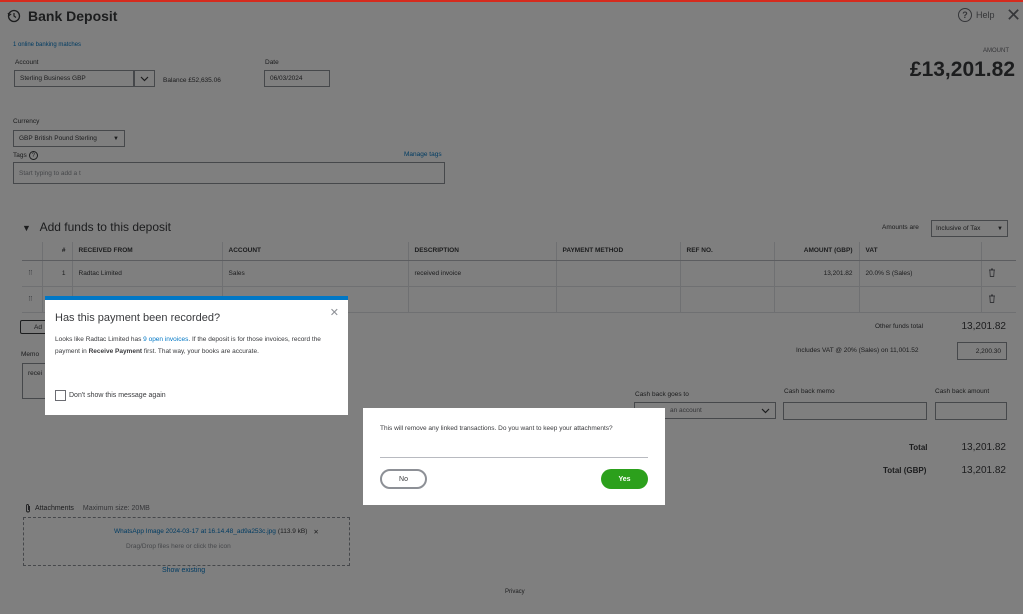 This screenshot has height=614, width=1023. Describe the element at coordinates (165, 339) in the screenshot. I see `open-invoices-link: 9 open invoices` at that location.